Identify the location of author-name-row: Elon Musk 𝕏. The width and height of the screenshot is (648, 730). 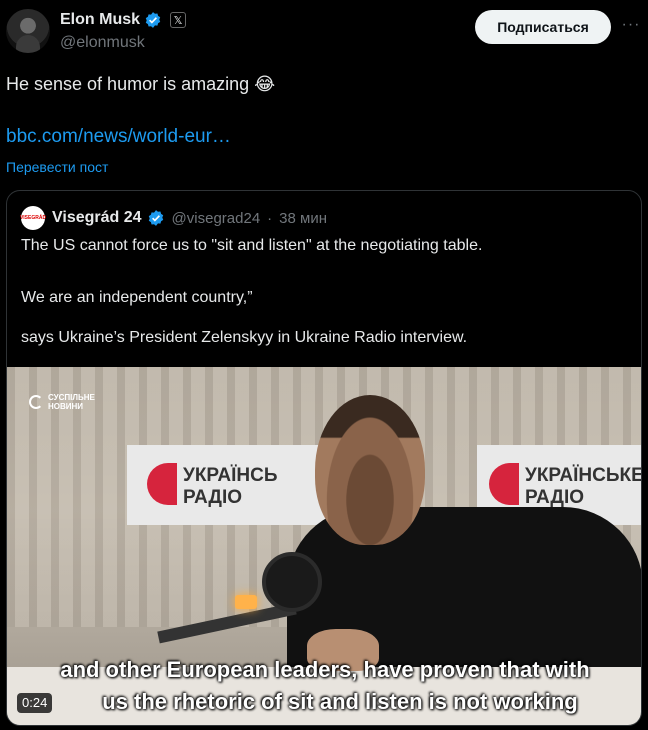
(123, 20).